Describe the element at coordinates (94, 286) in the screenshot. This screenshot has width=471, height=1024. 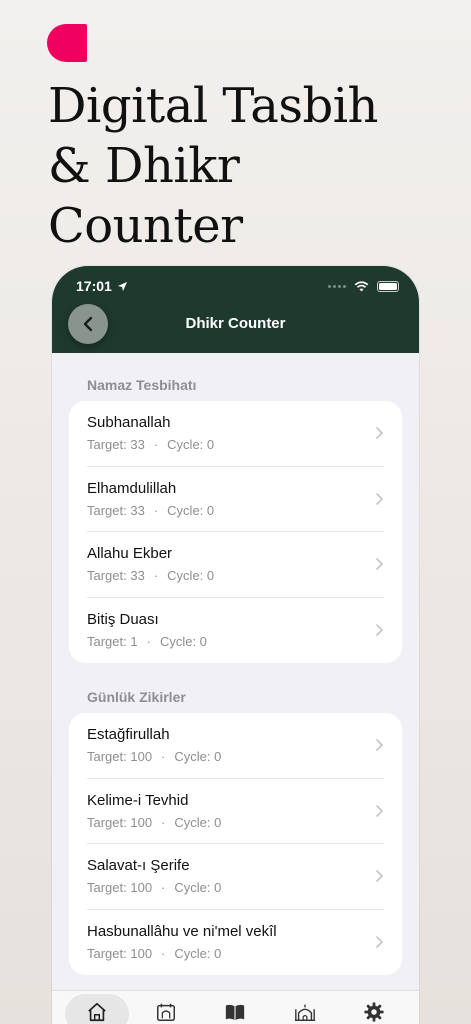
I see `status-time: 17:01` at that location.